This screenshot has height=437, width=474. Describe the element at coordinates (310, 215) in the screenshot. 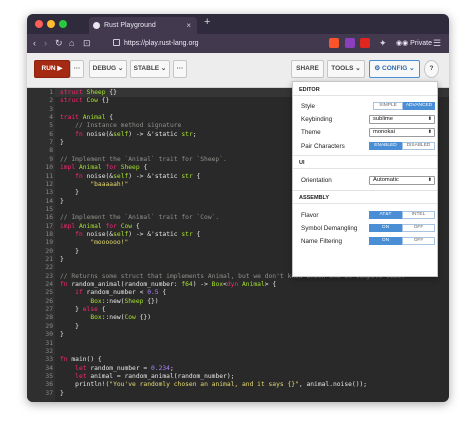

I see `flavor-label: Flavor` at that location.